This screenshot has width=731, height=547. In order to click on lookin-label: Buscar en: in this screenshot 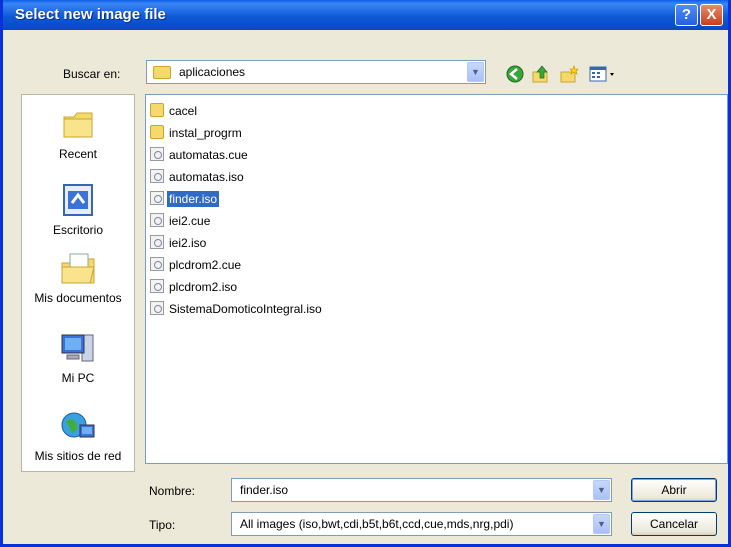, I will do `click(92, 74)`.